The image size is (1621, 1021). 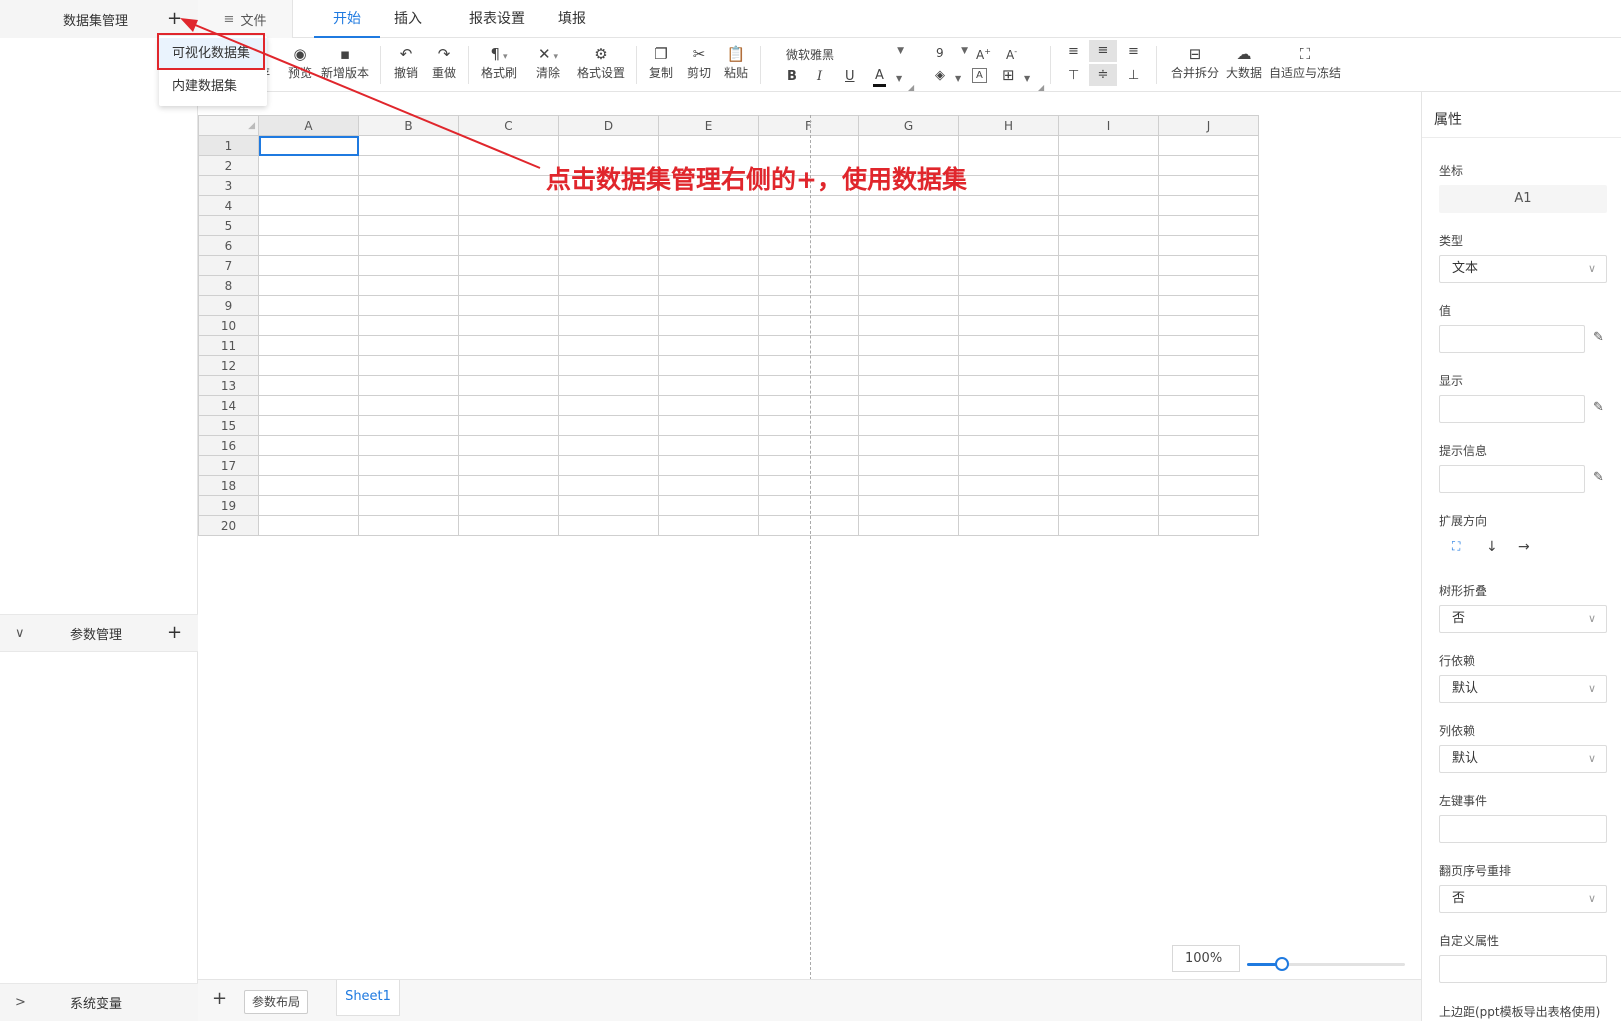 I want to click on cell-f11, so click(x=808, y=345).